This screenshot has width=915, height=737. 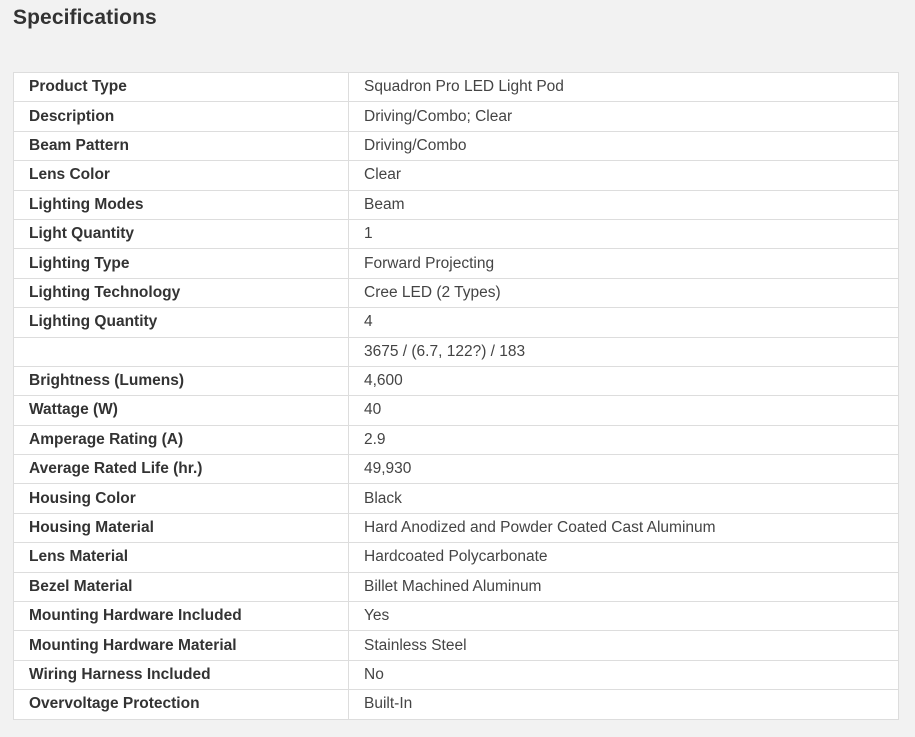 I want to click on spec-label: Amperage Rating (A), so click(x=181, y=440).